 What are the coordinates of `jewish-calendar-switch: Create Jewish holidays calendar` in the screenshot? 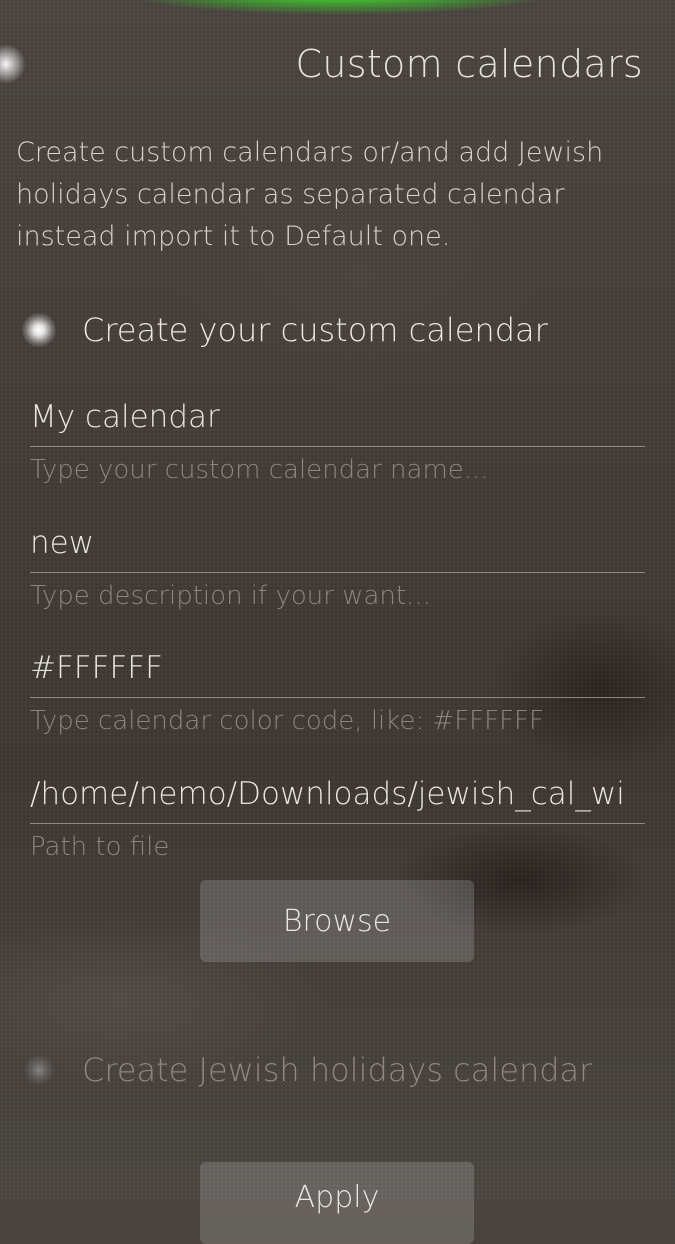 It's located at (337, 1070).